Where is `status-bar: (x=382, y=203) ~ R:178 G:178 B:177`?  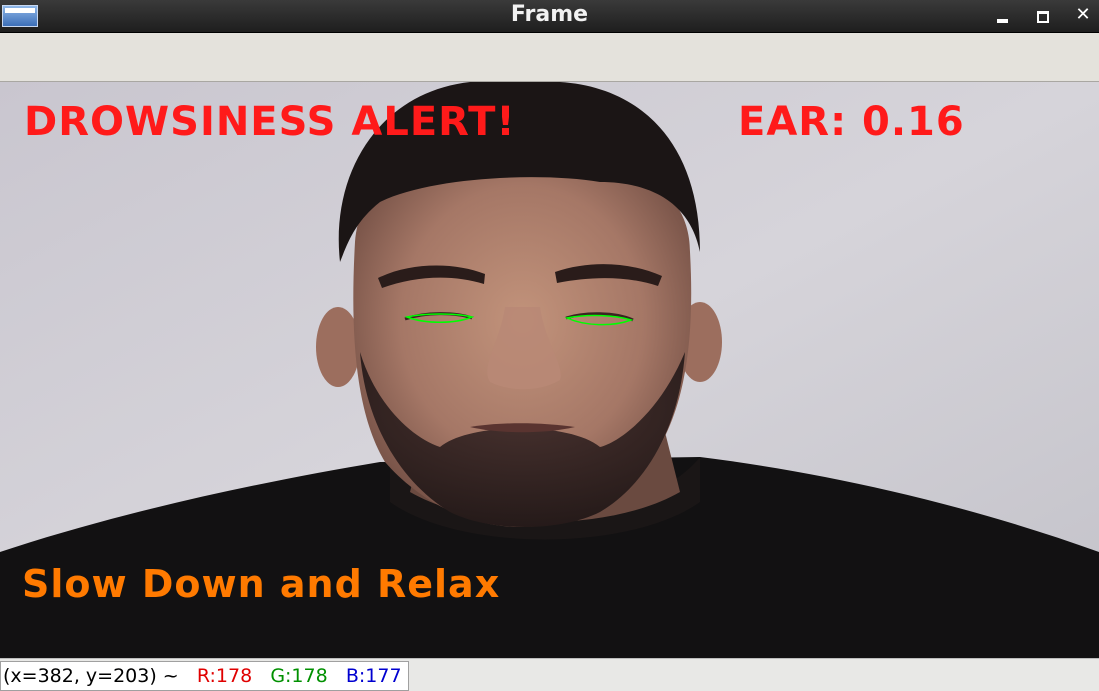 status-bar: (x=382, y=203) ~ R:178 G:178 B:177 is located at coordinates (549, 674).